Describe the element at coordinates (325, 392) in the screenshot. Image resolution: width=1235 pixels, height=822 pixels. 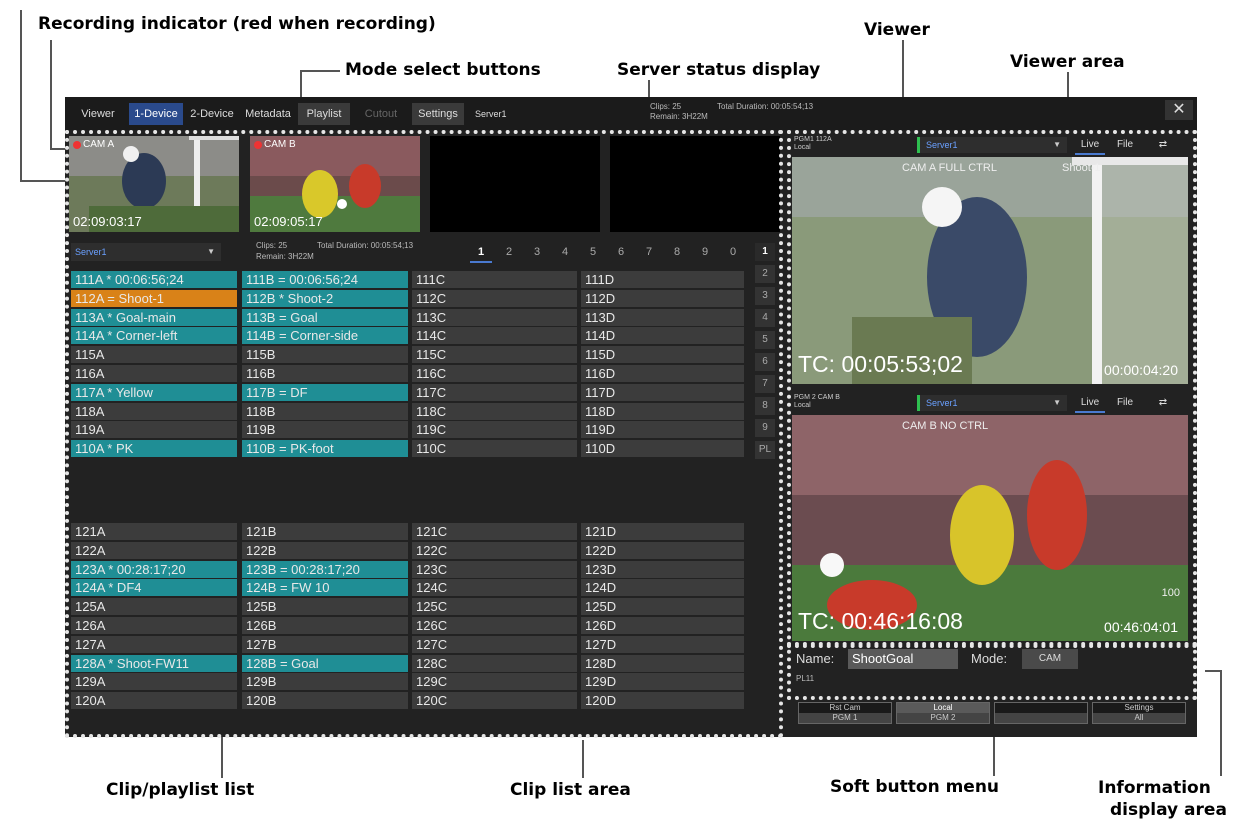
I see `clip-cell: 117B = DF` at that location.